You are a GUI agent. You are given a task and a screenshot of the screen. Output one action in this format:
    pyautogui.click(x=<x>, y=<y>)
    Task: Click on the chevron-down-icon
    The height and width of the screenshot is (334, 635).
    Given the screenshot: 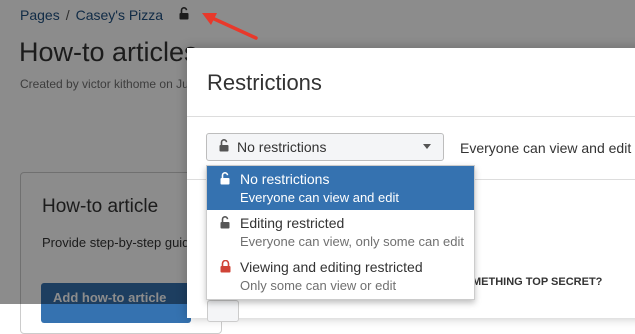 What is the action you would take?
    pyautogui.click(x=427, y=146)
    